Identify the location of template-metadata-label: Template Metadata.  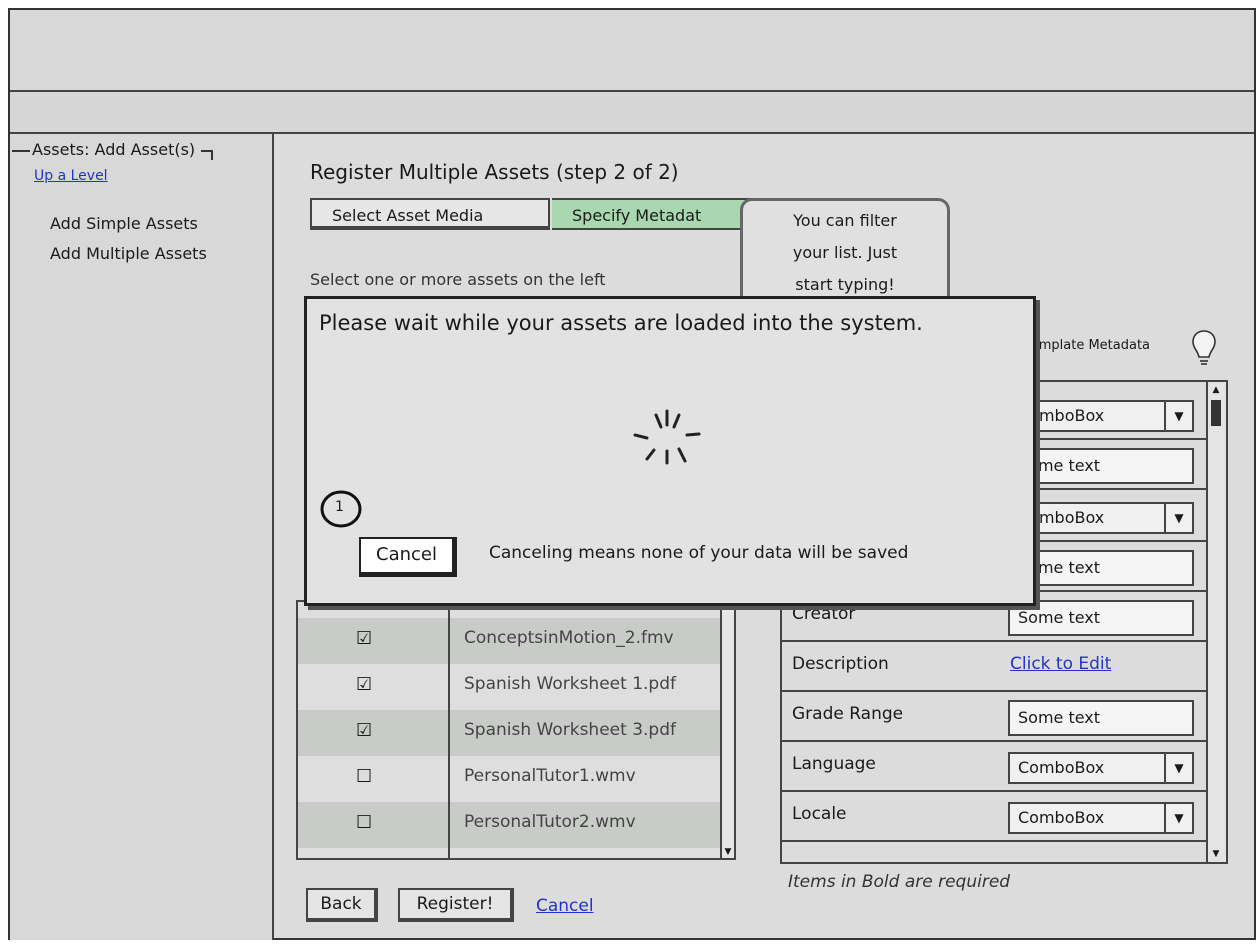
(1088, 345).